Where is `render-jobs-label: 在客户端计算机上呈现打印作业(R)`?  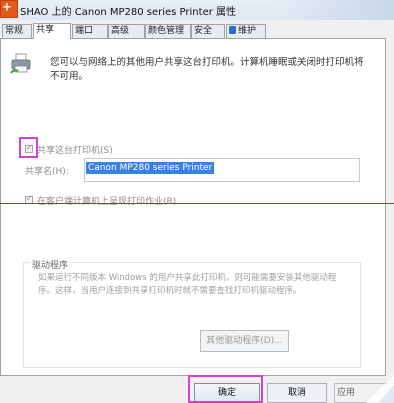
render-jobs-label: 在客户端计算机上呈现打印作业(R) is located at coordinates (107, 202).